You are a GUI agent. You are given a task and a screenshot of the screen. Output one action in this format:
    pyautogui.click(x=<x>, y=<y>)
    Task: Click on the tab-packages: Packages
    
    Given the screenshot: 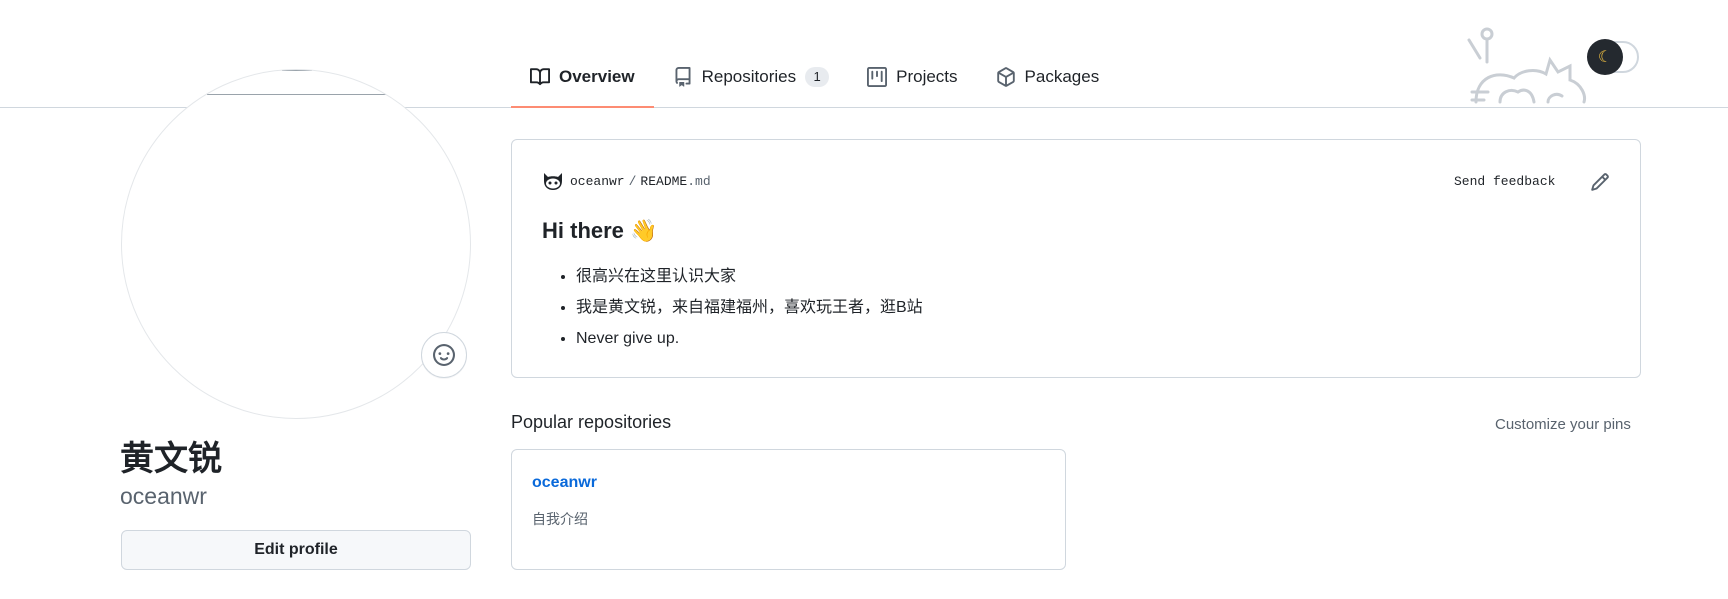 What is the action you would take?
    pyautogui.click(x=1048, y=77)
    